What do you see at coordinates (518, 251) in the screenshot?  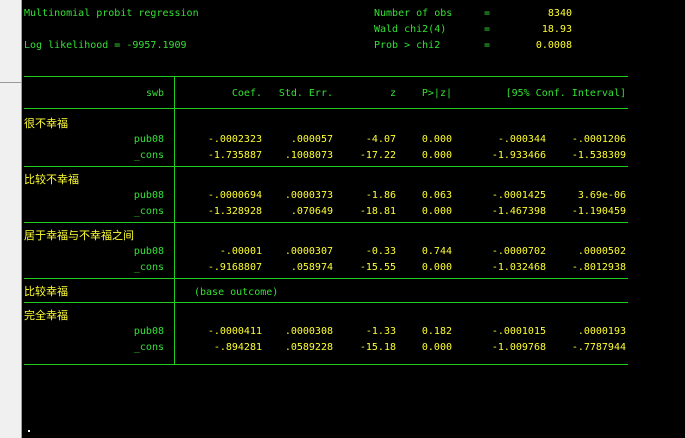 I see `coef-cell-lo: -.0000702` at bounding box center [518, 251].